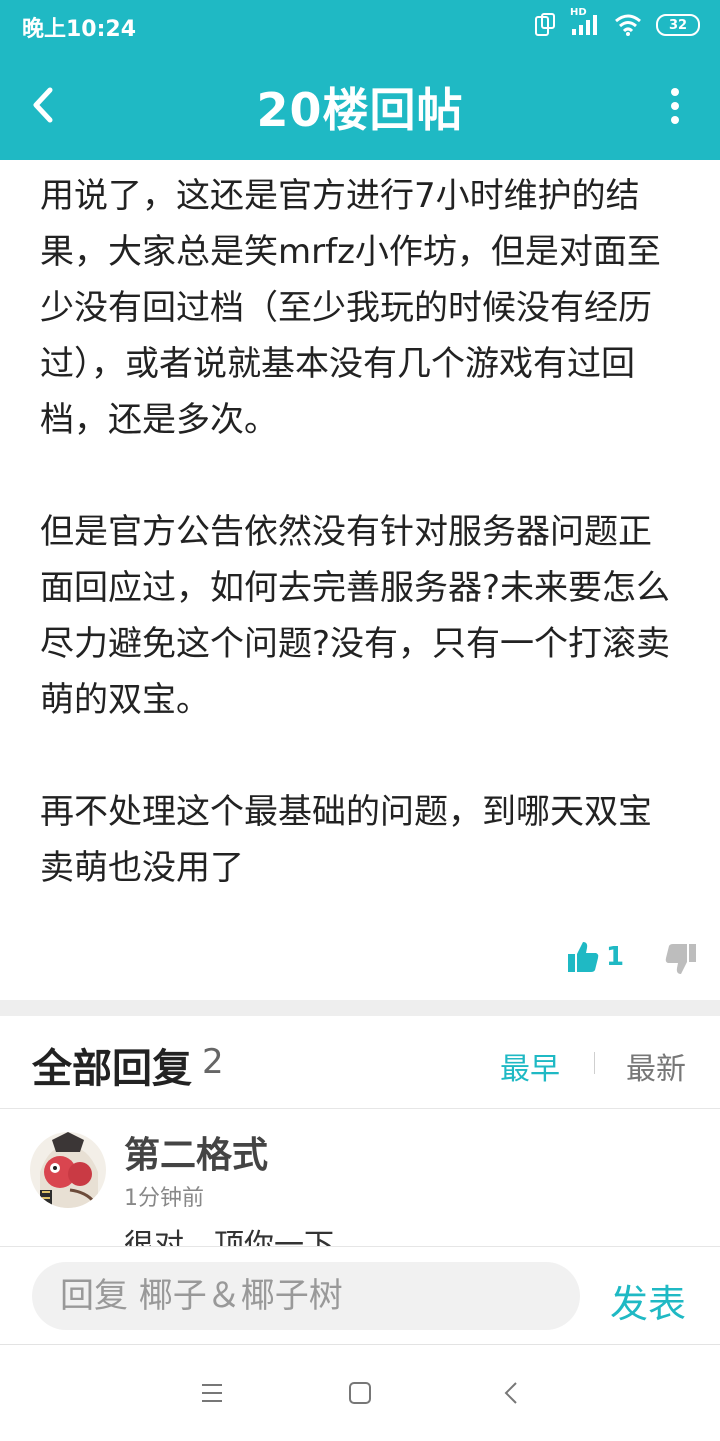  I want to click on thumbs-down-icon, so click(681, 959).